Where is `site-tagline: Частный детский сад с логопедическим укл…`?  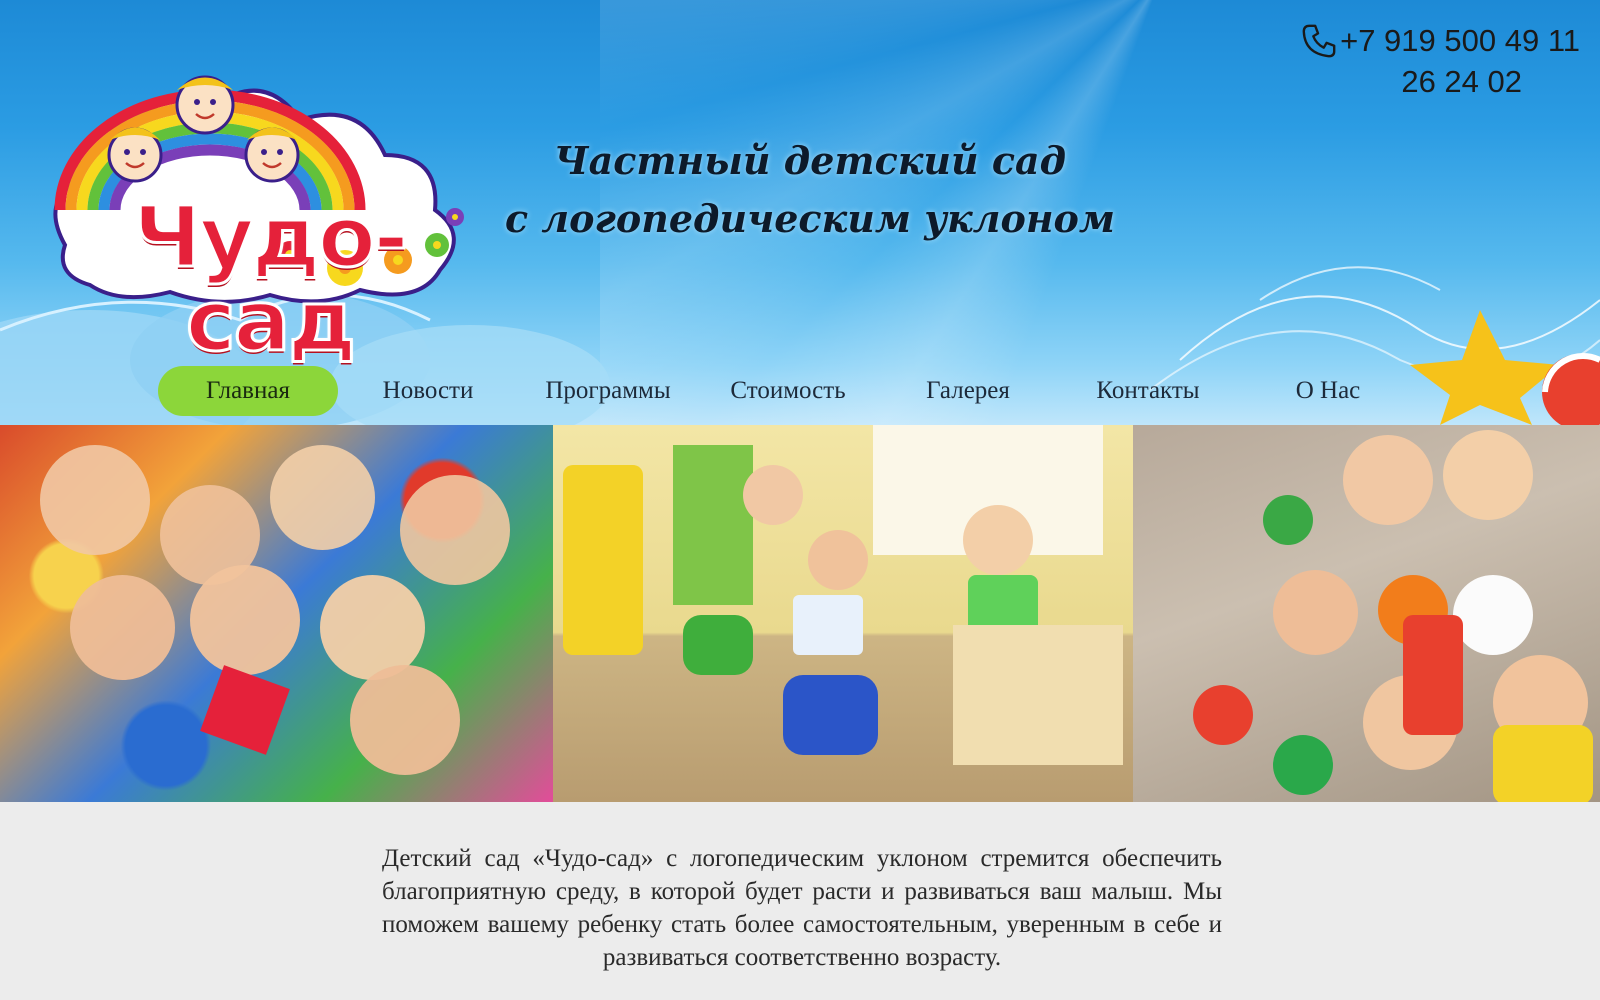 site-tagline: Частный детский сад с логопедическим укл… is located at coordinates (810, 190).